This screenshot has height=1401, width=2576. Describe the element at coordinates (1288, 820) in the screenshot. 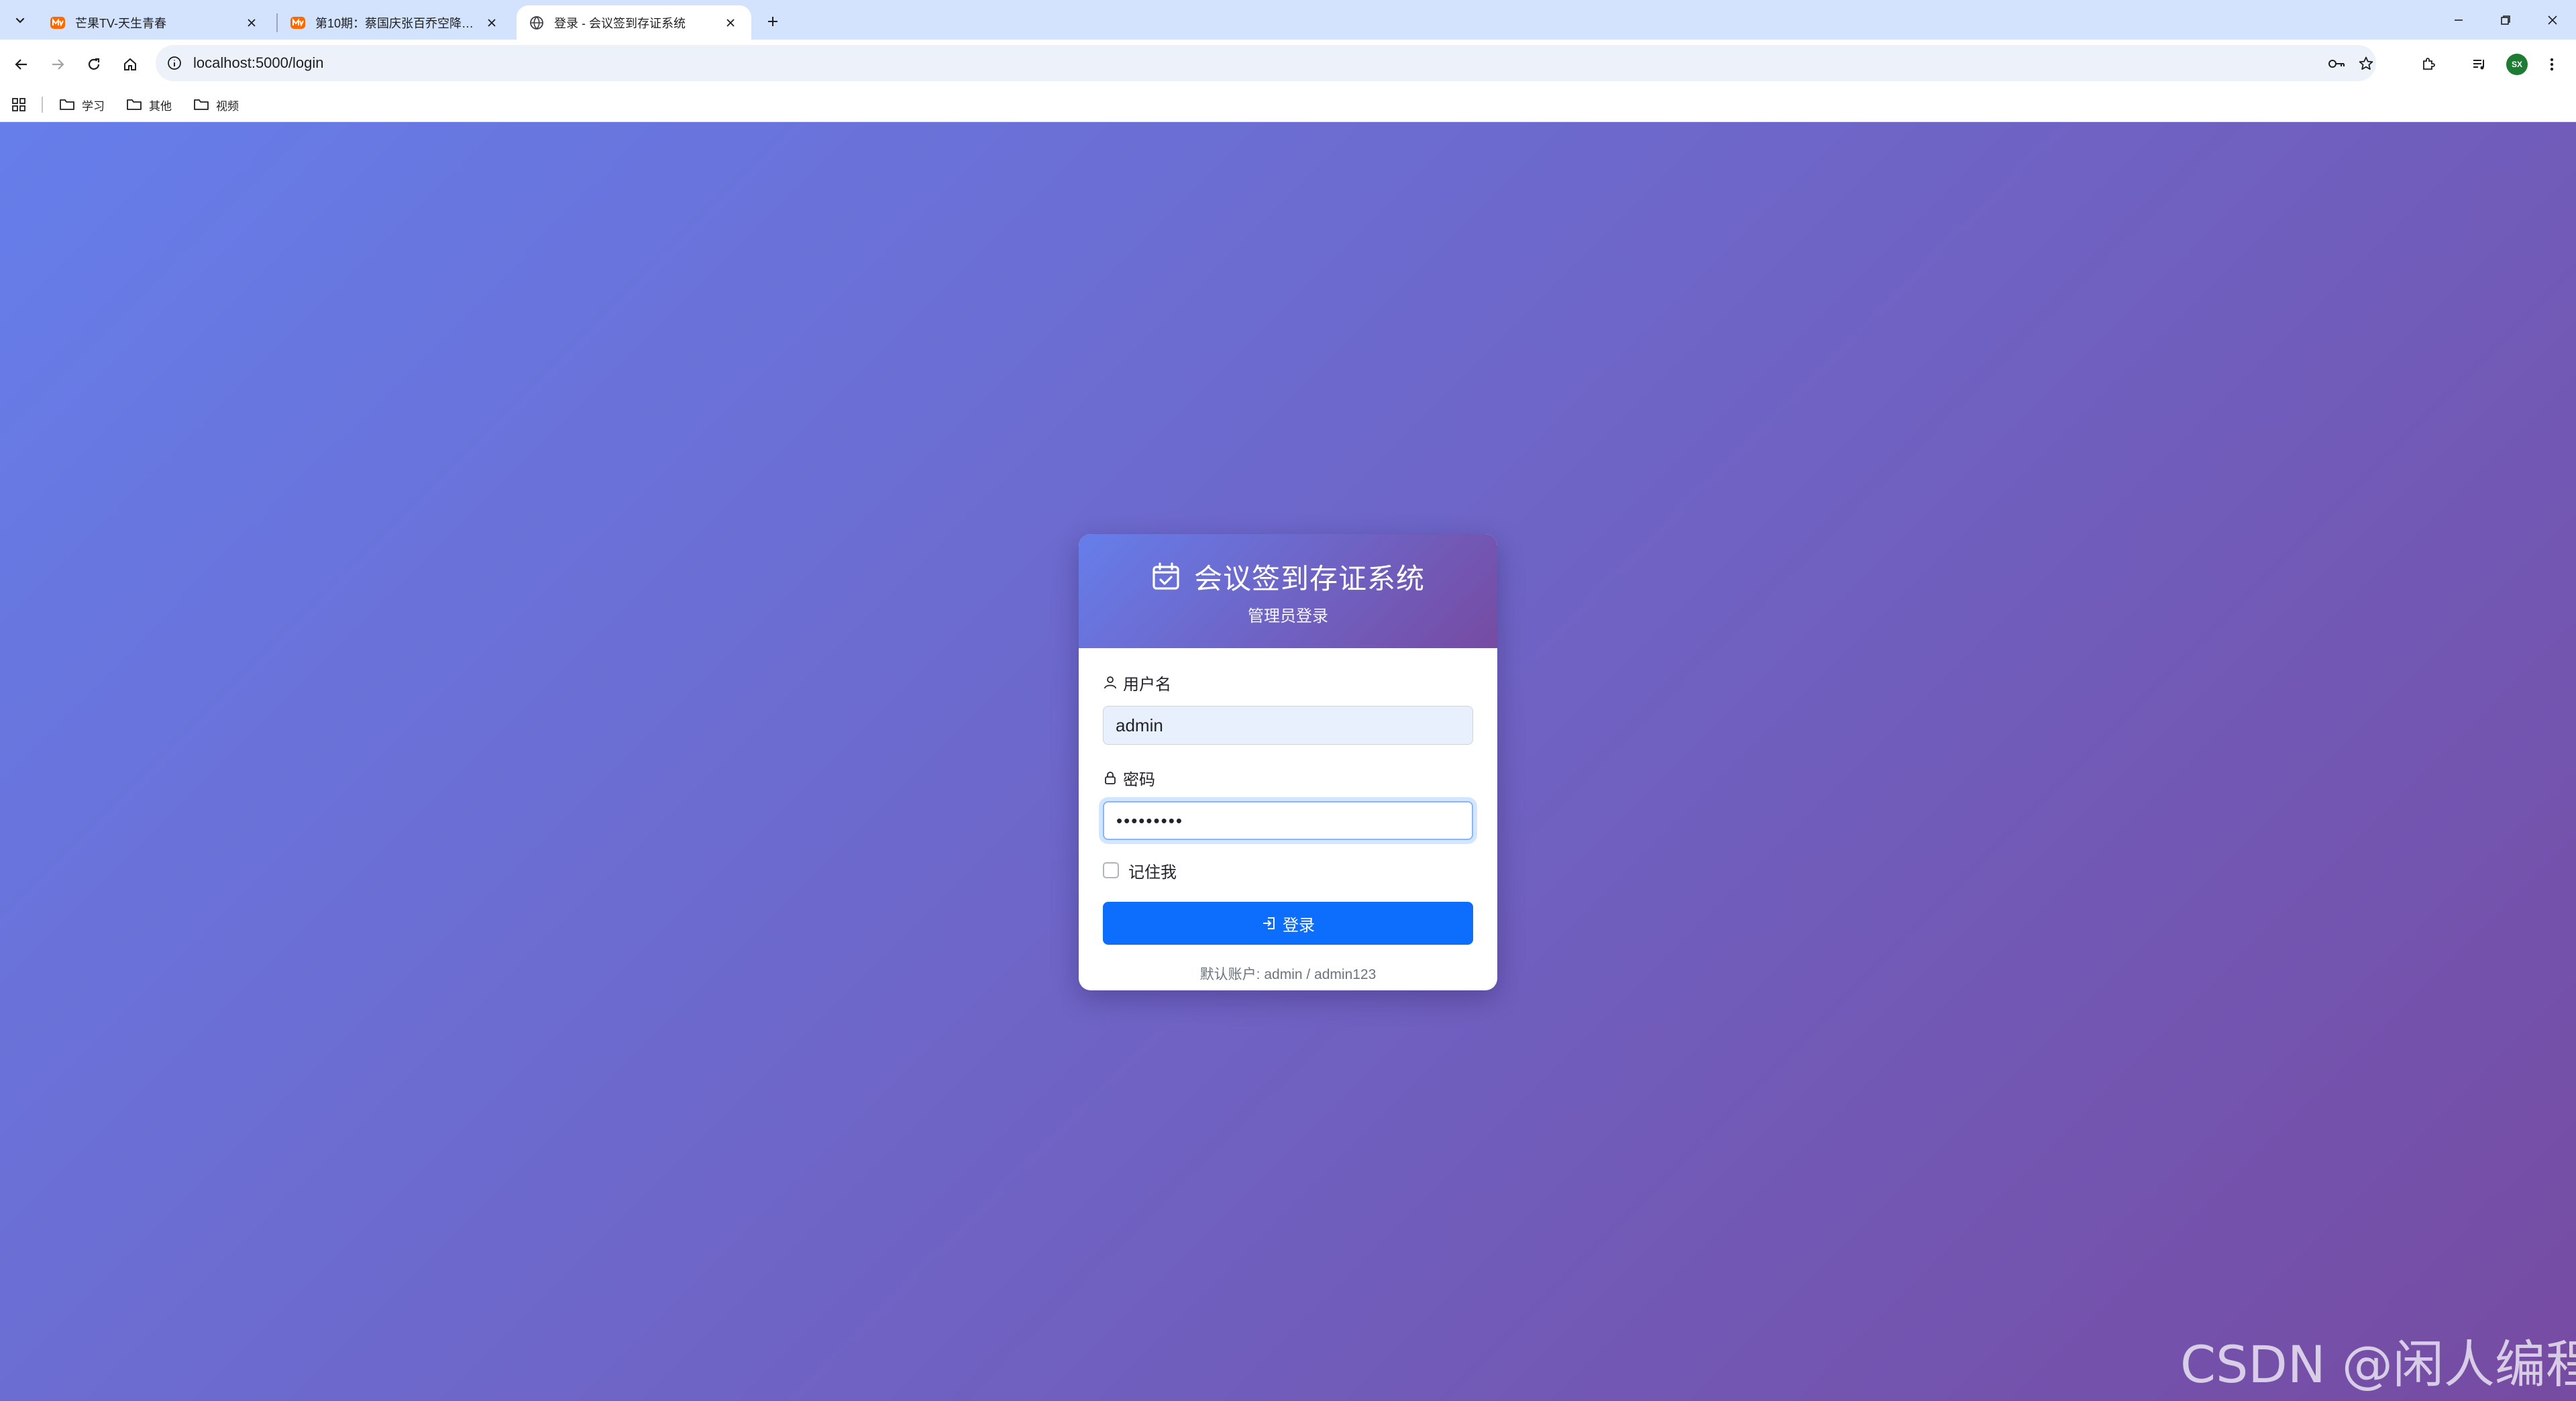

I see `password-input: •••••••••` at that location.